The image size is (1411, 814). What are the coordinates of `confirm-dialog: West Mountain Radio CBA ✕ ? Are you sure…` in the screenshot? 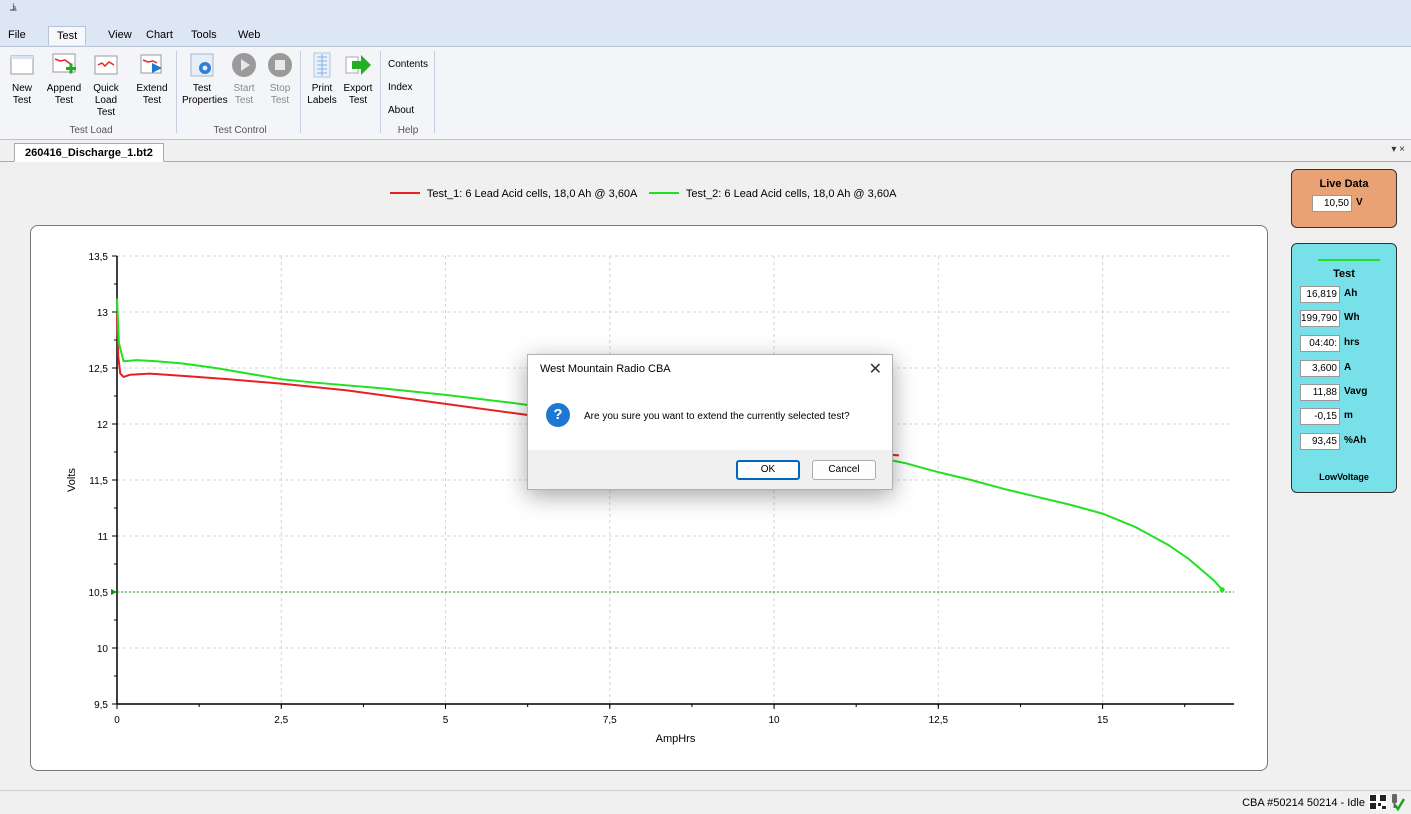 It's located at (710, 422).